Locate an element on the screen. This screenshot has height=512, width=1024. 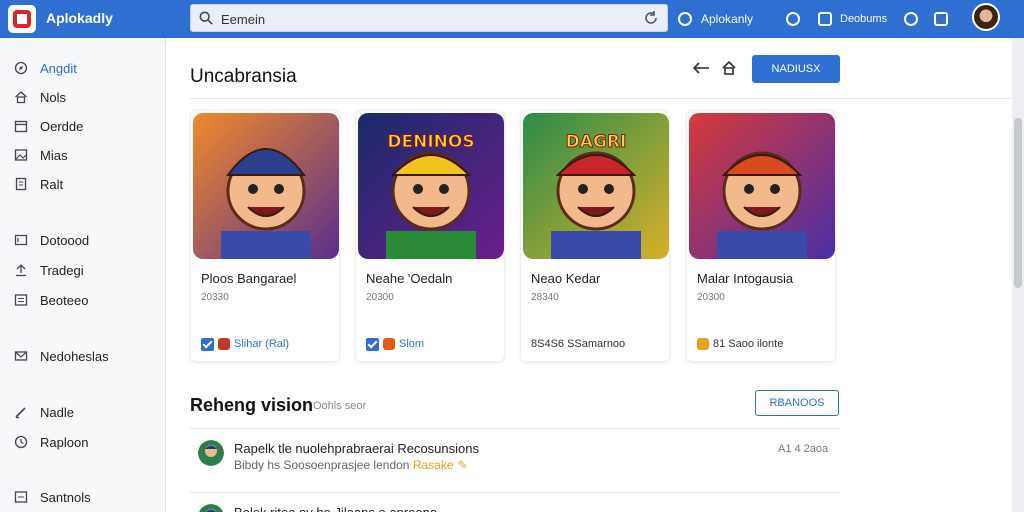
game-meta: 81 Saoo ilonte is located at coordinates (740, 344).